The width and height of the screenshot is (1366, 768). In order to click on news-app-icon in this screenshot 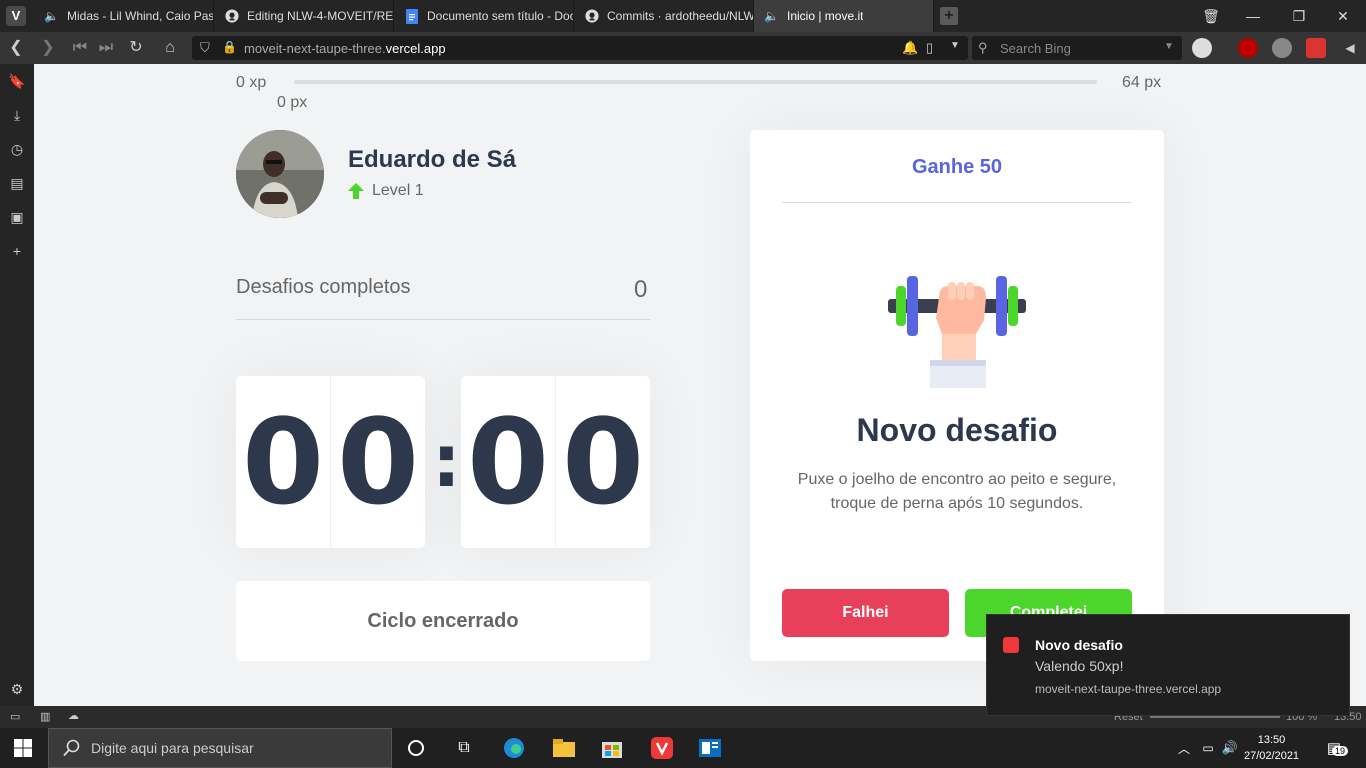, I will do `click(710, 748)`.